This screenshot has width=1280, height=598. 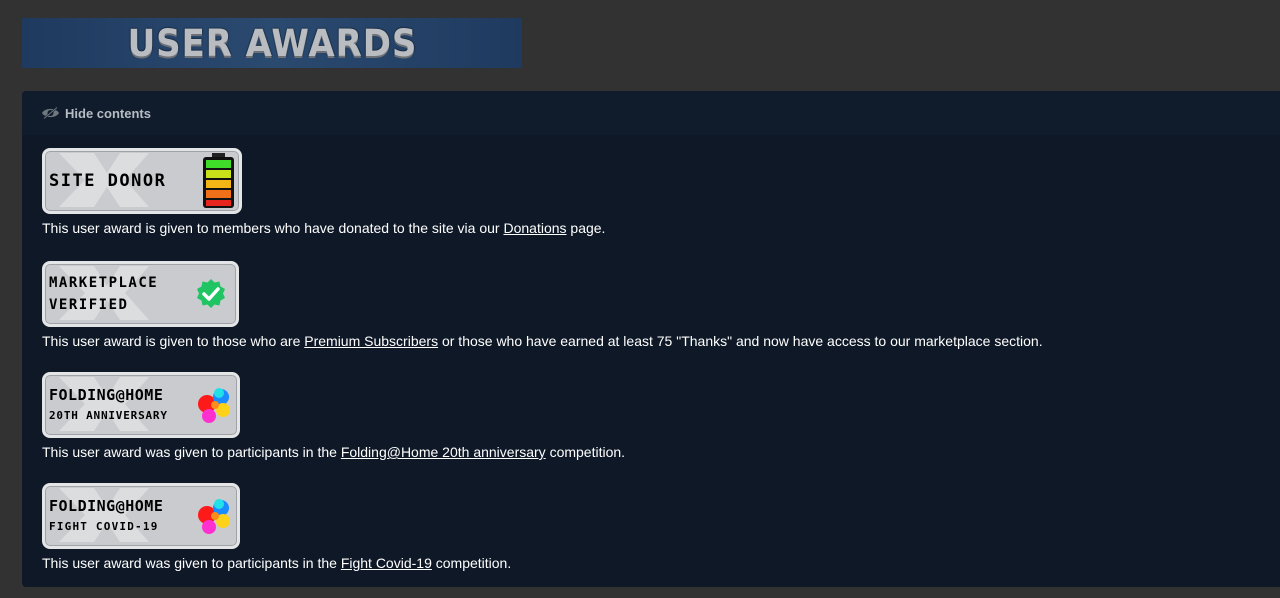 I want to click on banner-title: USER AWARDS, so click(x=272, y=43).